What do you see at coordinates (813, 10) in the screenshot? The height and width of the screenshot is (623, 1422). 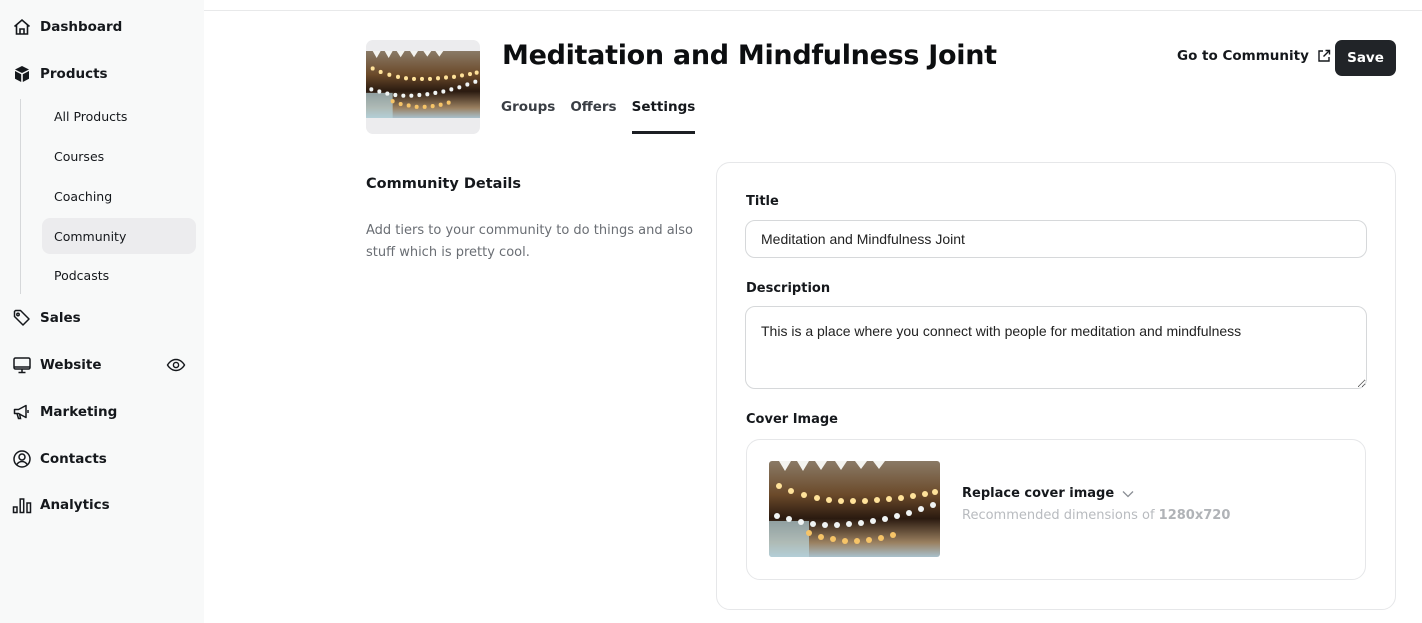 I see `top-divider` at bounding box center [813, 10].